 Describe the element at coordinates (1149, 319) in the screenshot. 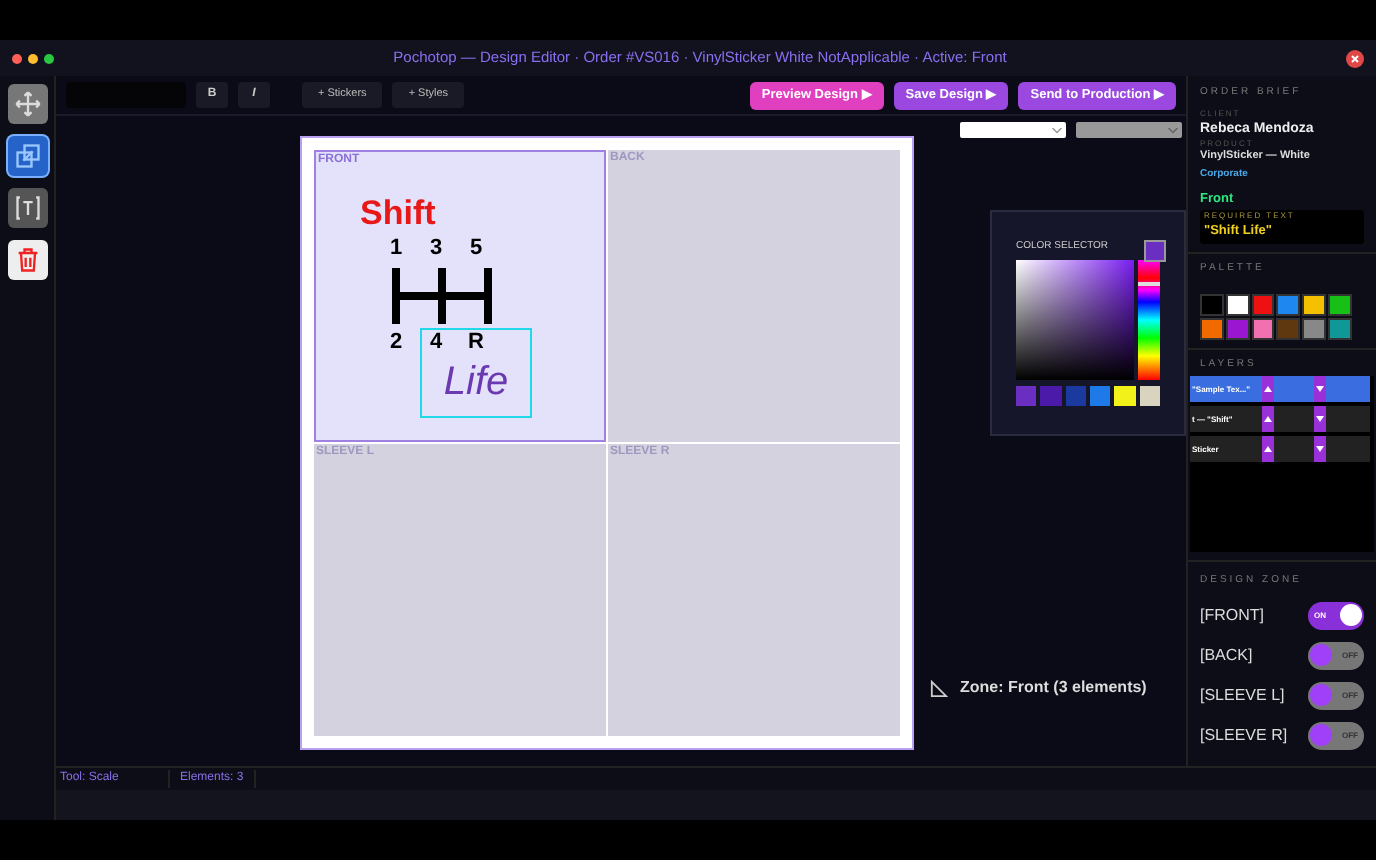

I see `hue-slider` at that location.